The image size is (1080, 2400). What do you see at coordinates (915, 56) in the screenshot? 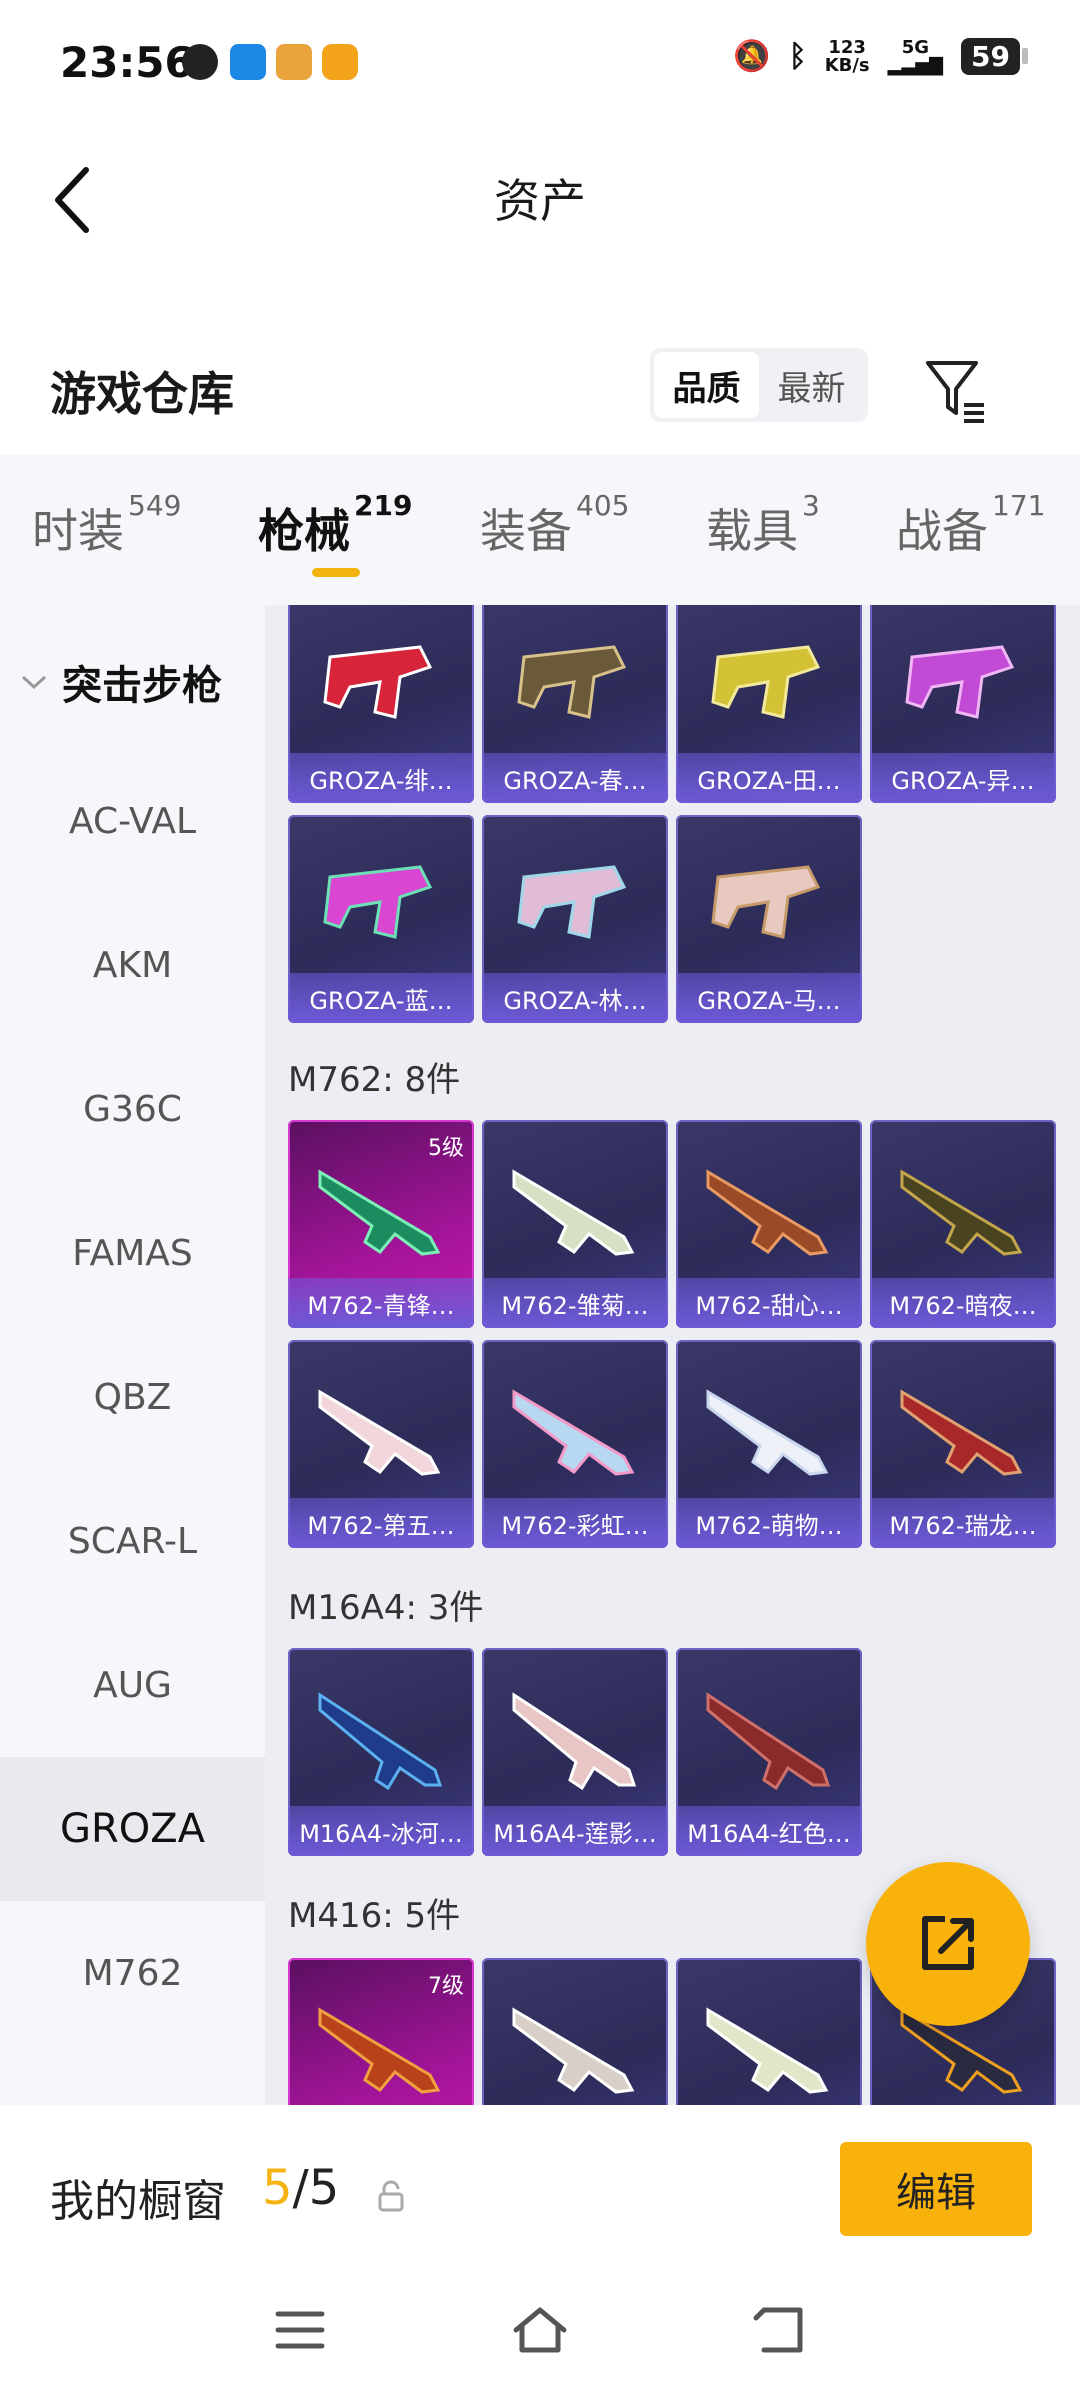
I see `signal-icon: 5G ▂▃▅▇` at bounding box center [915, 56].